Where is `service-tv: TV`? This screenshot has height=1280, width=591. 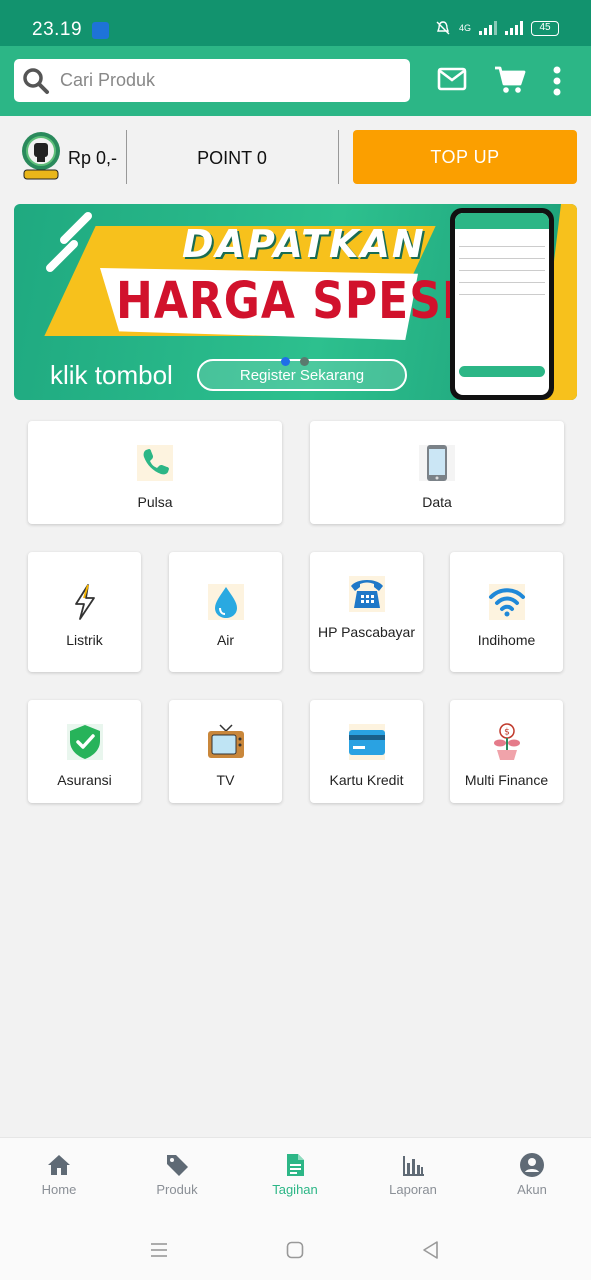 service-tv: TV is located at coordinates (225, 751).